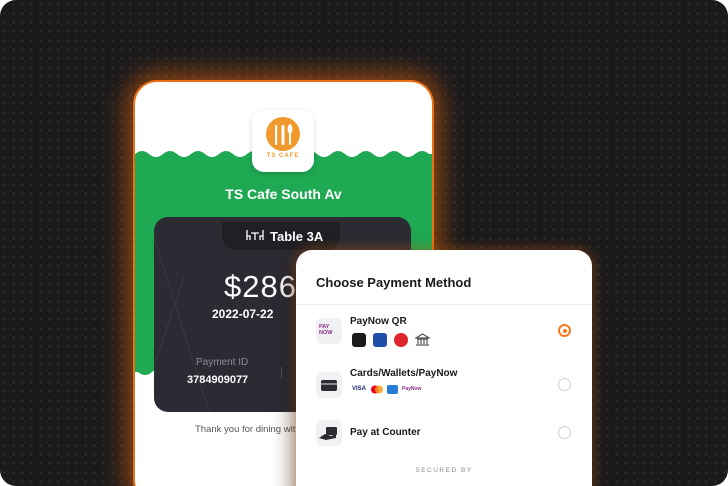 The width and height of the screenshot is (728, 486). What do you see at coordinates (444, 444) in the screenshot?
I see `payment-option-pay-at-counter: Pay at Counter` at bounding box center [444, 444].